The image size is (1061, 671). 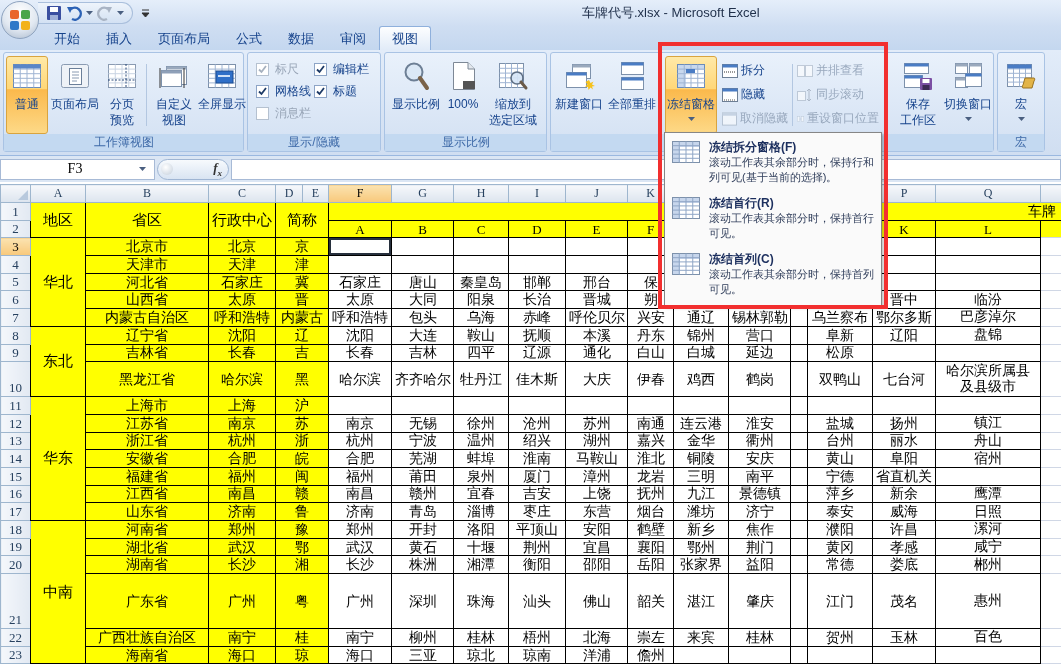 I want to click on ribbon-button: 自定义 视图, so click(x=174, y=95).